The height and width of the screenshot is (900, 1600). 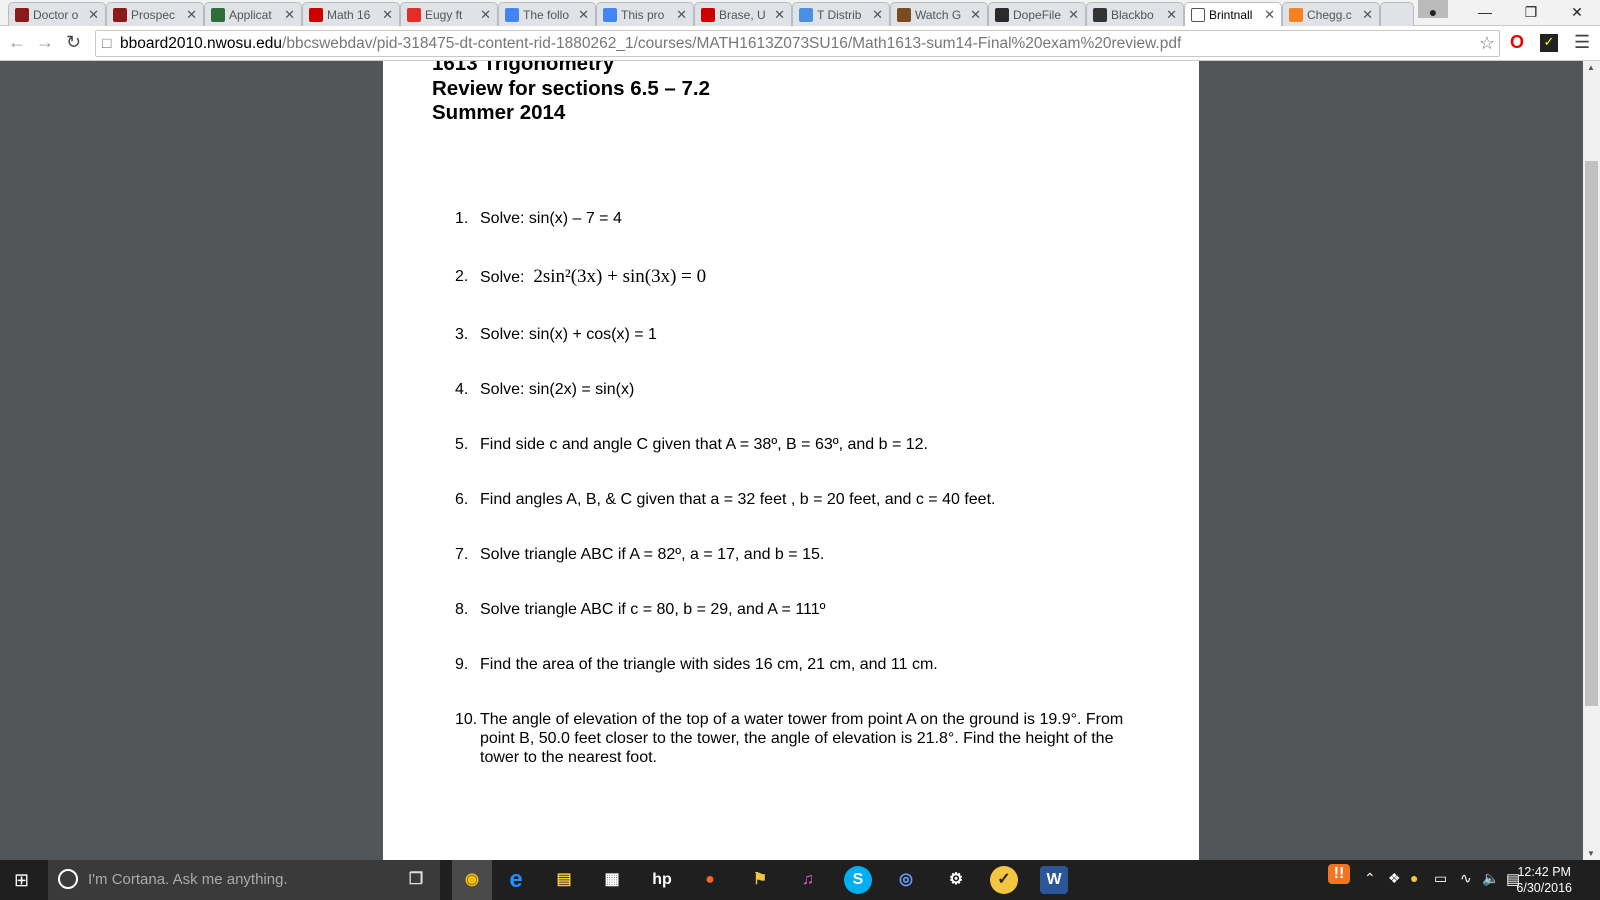 I want to click on close-window-button: ✕, so click(x=1577, y=12).